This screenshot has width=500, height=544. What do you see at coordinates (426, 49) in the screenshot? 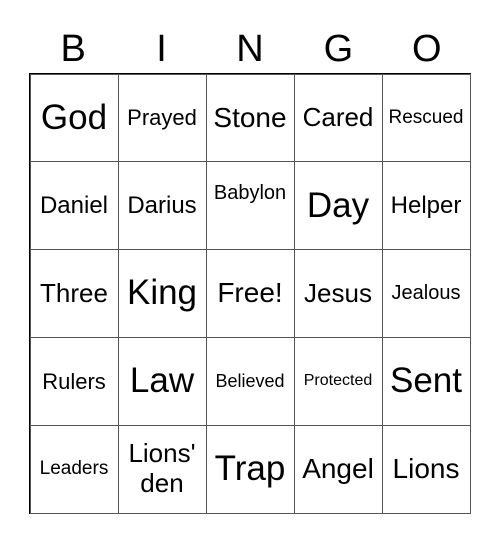
I see `header-letter-o: O` at bounding box center [426, 49].